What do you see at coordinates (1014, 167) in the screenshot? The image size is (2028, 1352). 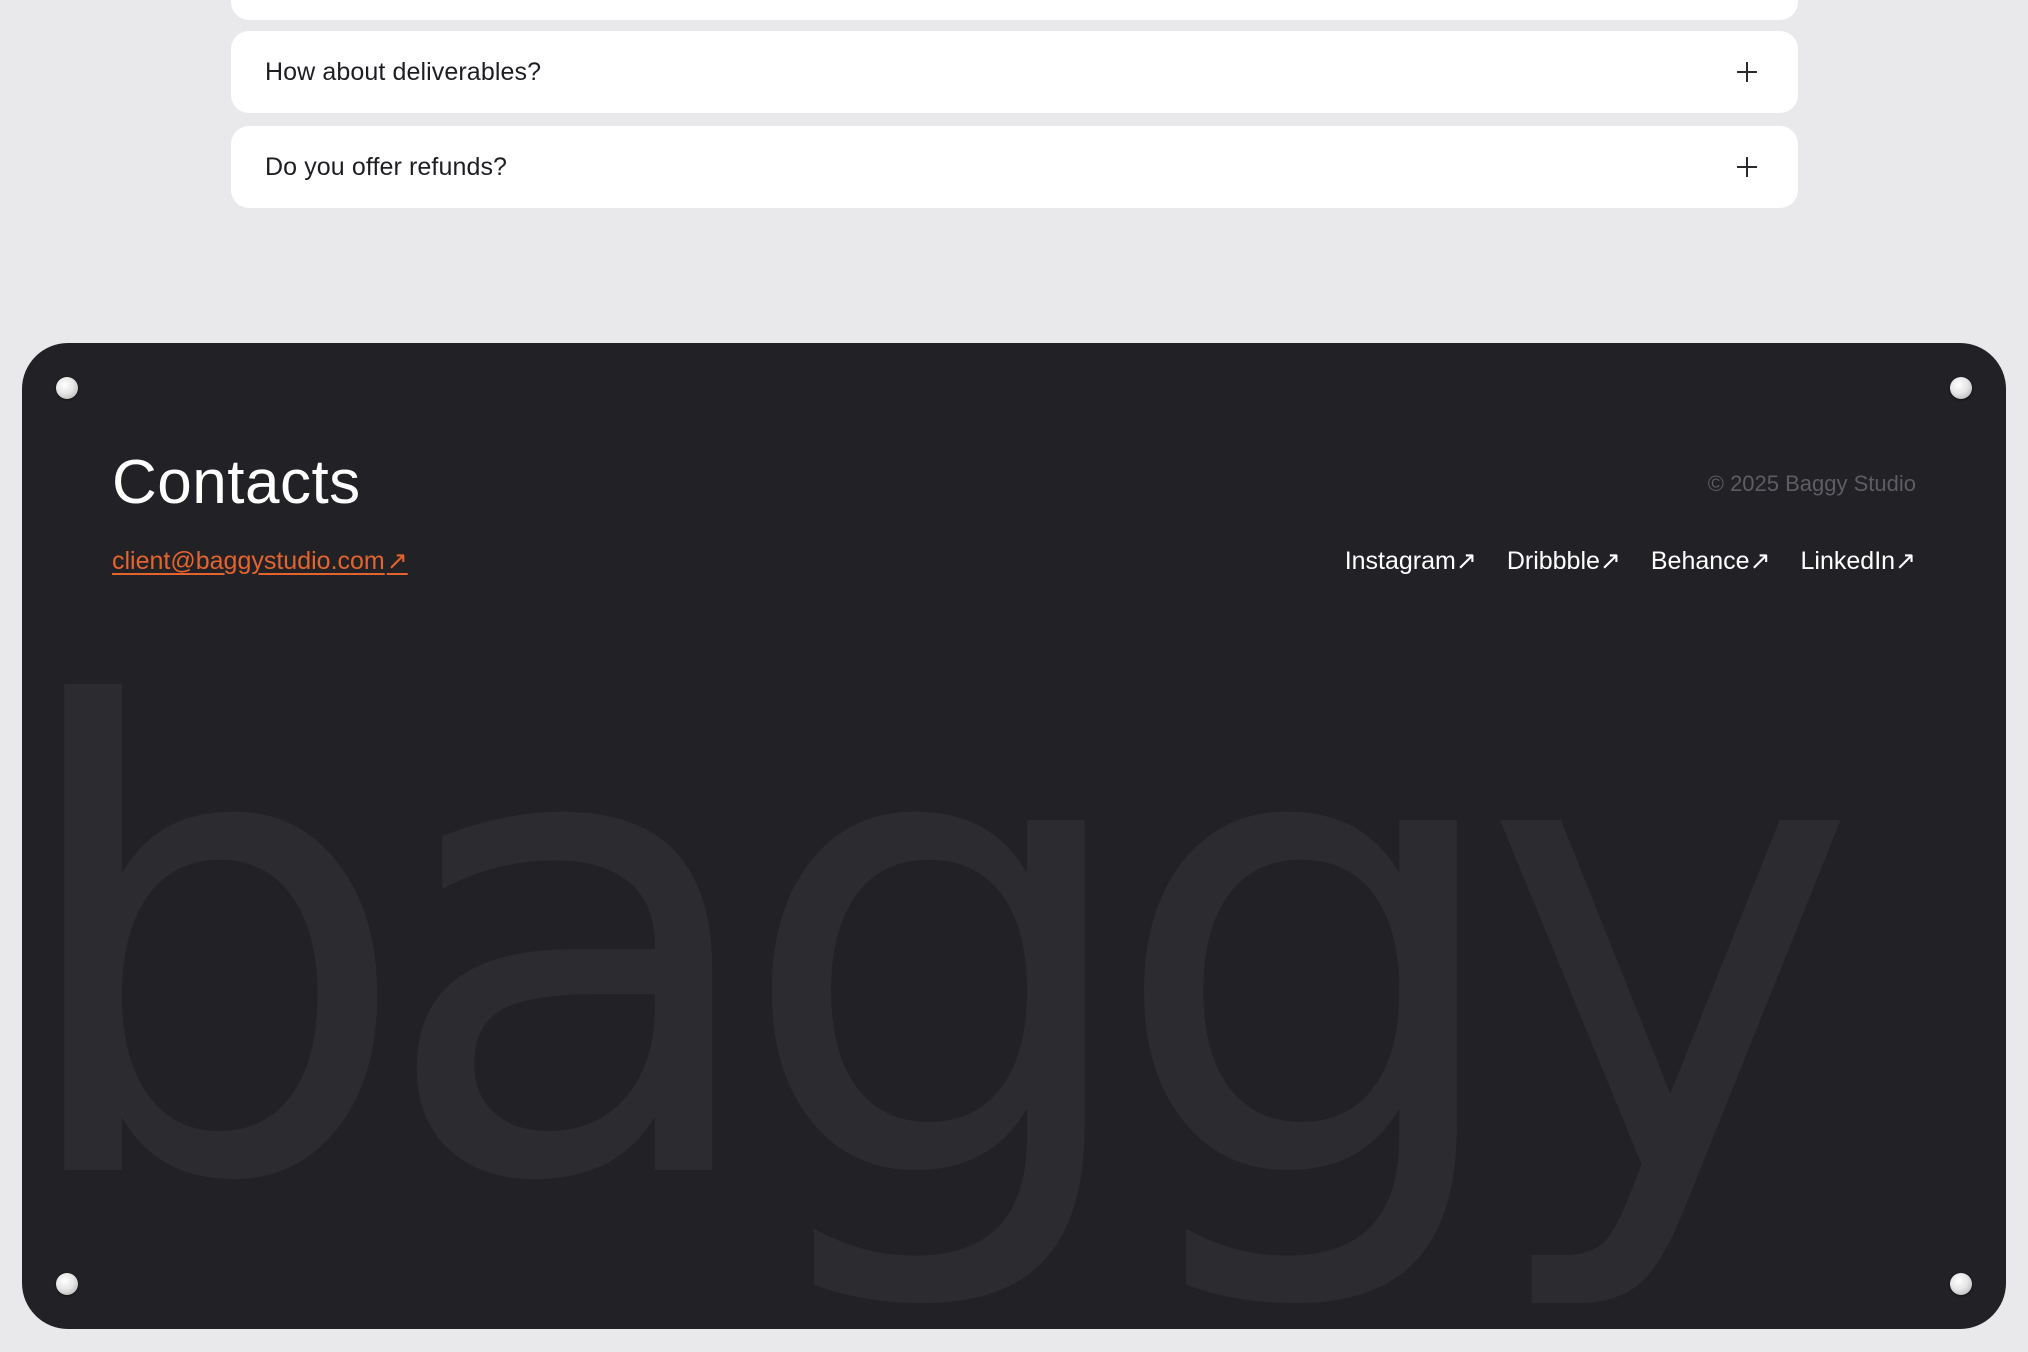 I see `faq-item-refunds: Do you offer refunds?` at bounding box center [1014, 167].